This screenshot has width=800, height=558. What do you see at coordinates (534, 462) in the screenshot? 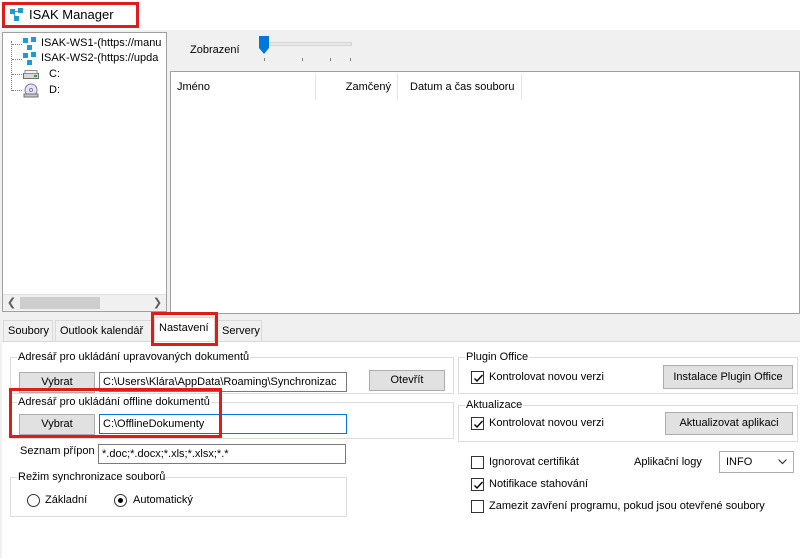
I see `ignore-certificate-label: Ignorovat certifikát` at bounding box center [534, 462].